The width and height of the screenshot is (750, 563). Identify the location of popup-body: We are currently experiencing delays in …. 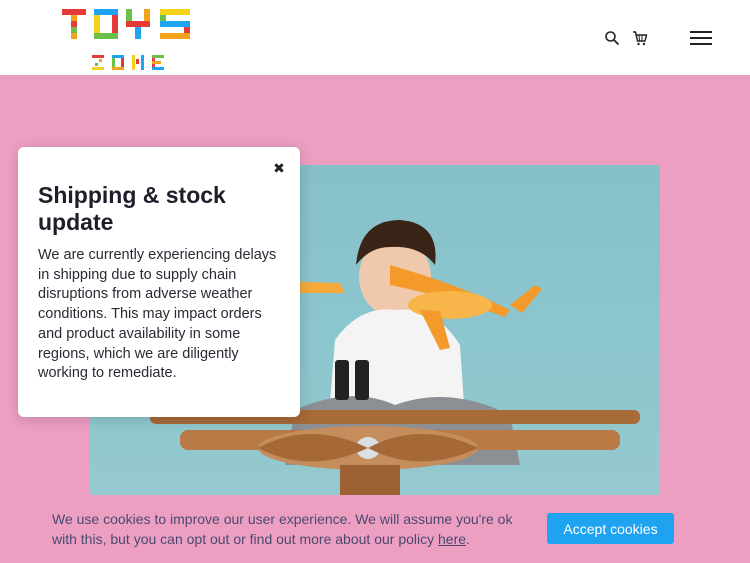
(157, 314).